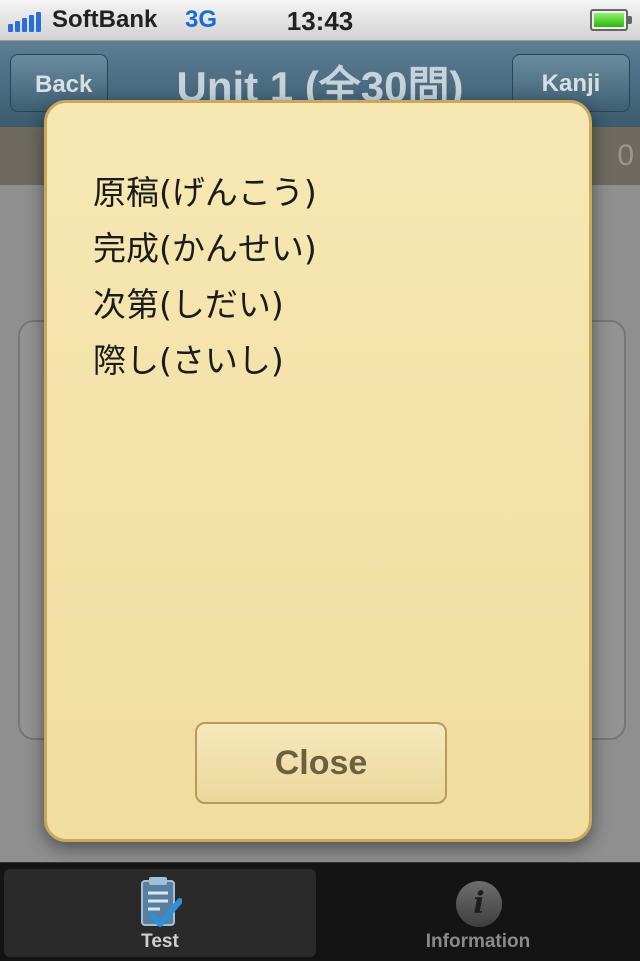  What do you see at coordinates (478, 941) in the screenshot?
I see `tab-information-label: Information` at bounding box center [478, 941].